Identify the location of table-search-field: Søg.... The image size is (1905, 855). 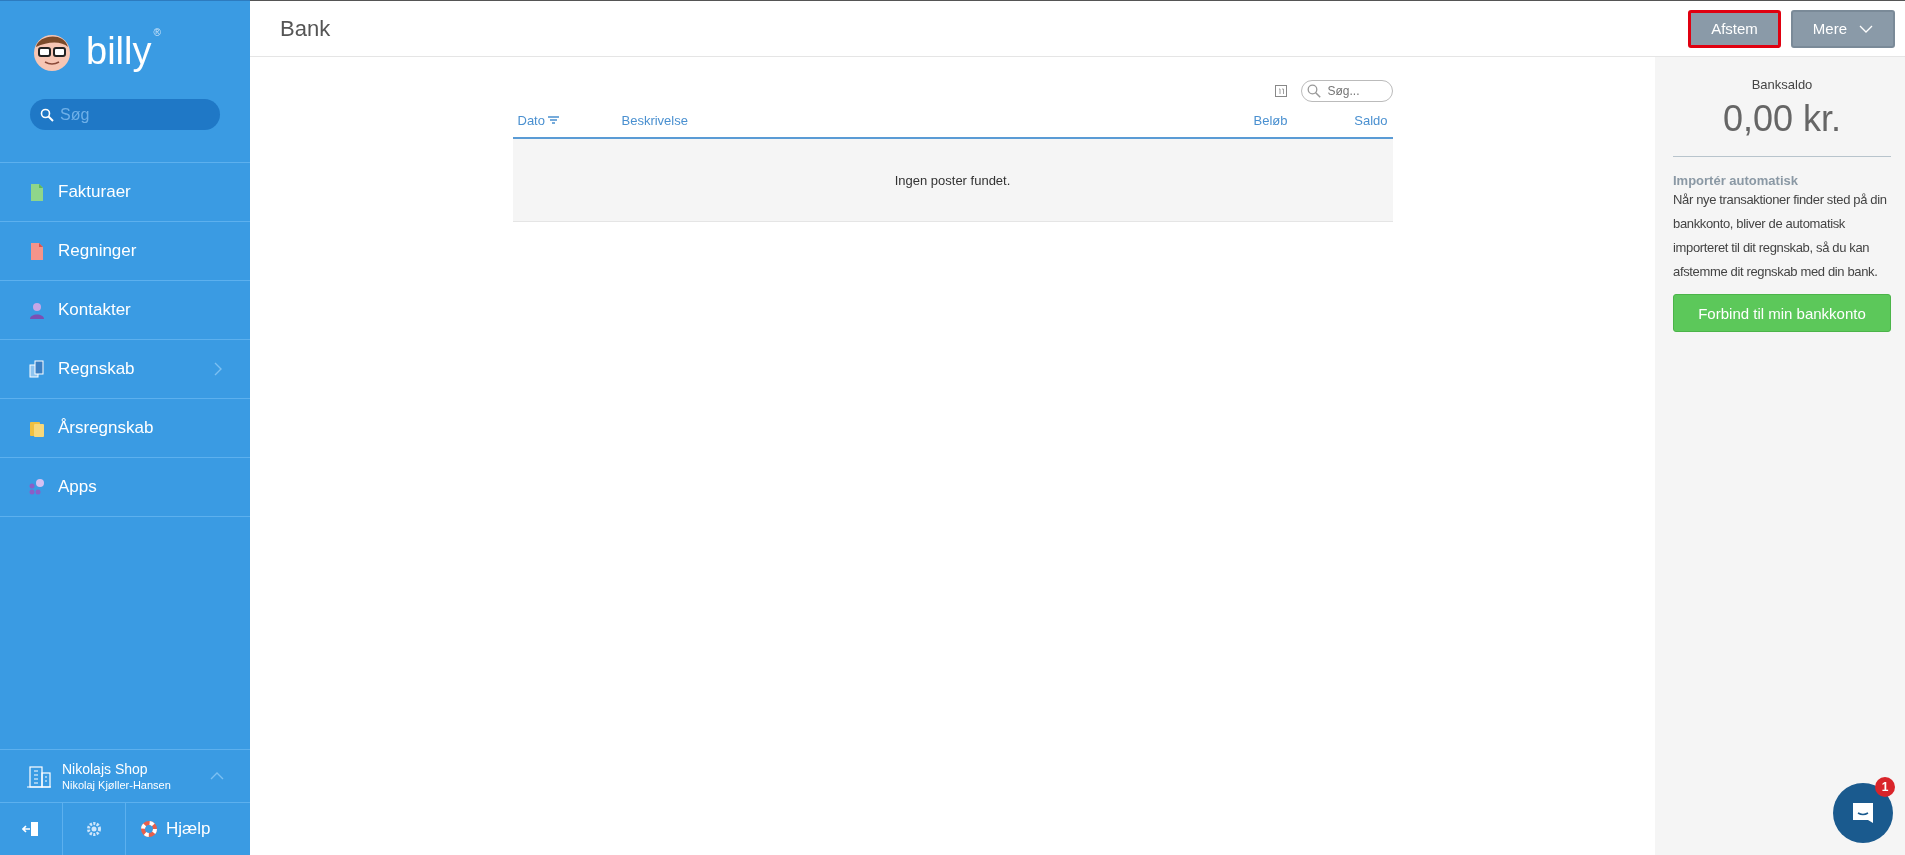
(1346, 91).